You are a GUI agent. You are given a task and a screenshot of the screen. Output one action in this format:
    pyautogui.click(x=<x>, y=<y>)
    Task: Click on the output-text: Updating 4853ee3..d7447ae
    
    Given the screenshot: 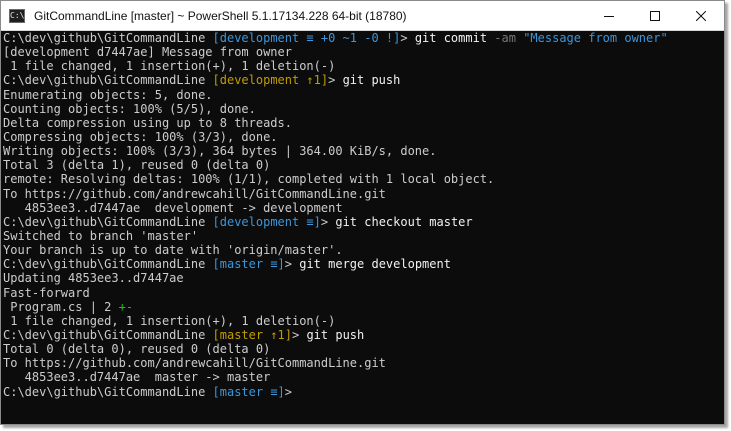 What is the action you would take?
    pyautogui.click(x=93, y=278)
    